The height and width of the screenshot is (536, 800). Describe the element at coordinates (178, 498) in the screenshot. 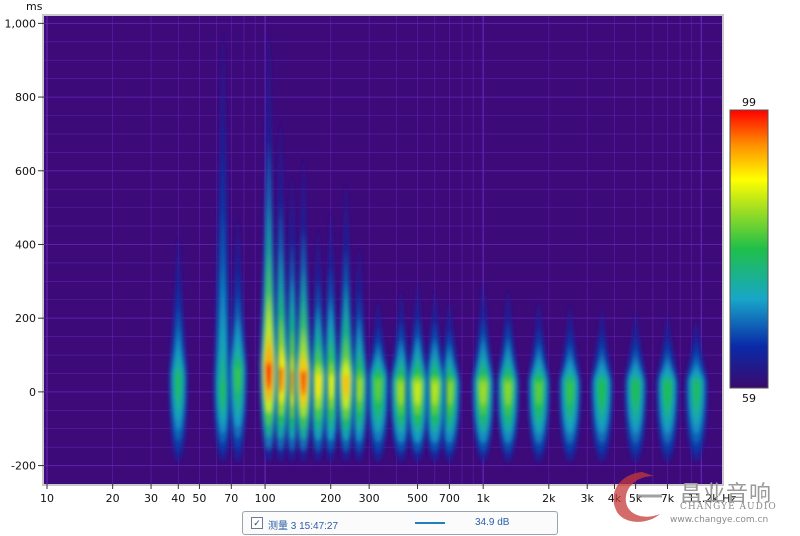

I see `x-tick-label: 40` at that location.